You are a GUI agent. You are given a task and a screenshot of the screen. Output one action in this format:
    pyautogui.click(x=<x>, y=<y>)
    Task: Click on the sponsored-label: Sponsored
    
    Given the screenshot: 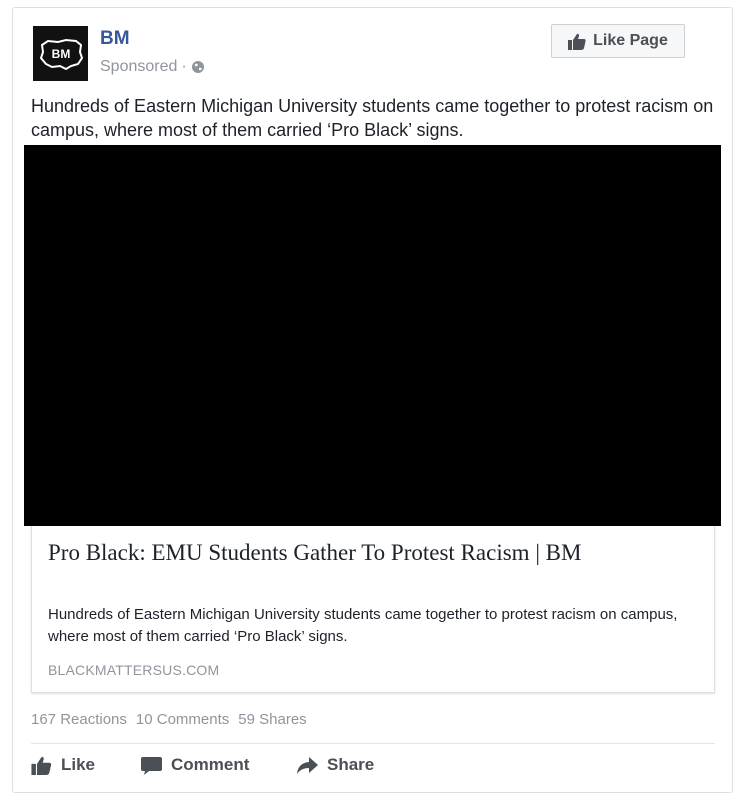 What is the action you would take?
    pyautogui.click(x=138, y=67)
    